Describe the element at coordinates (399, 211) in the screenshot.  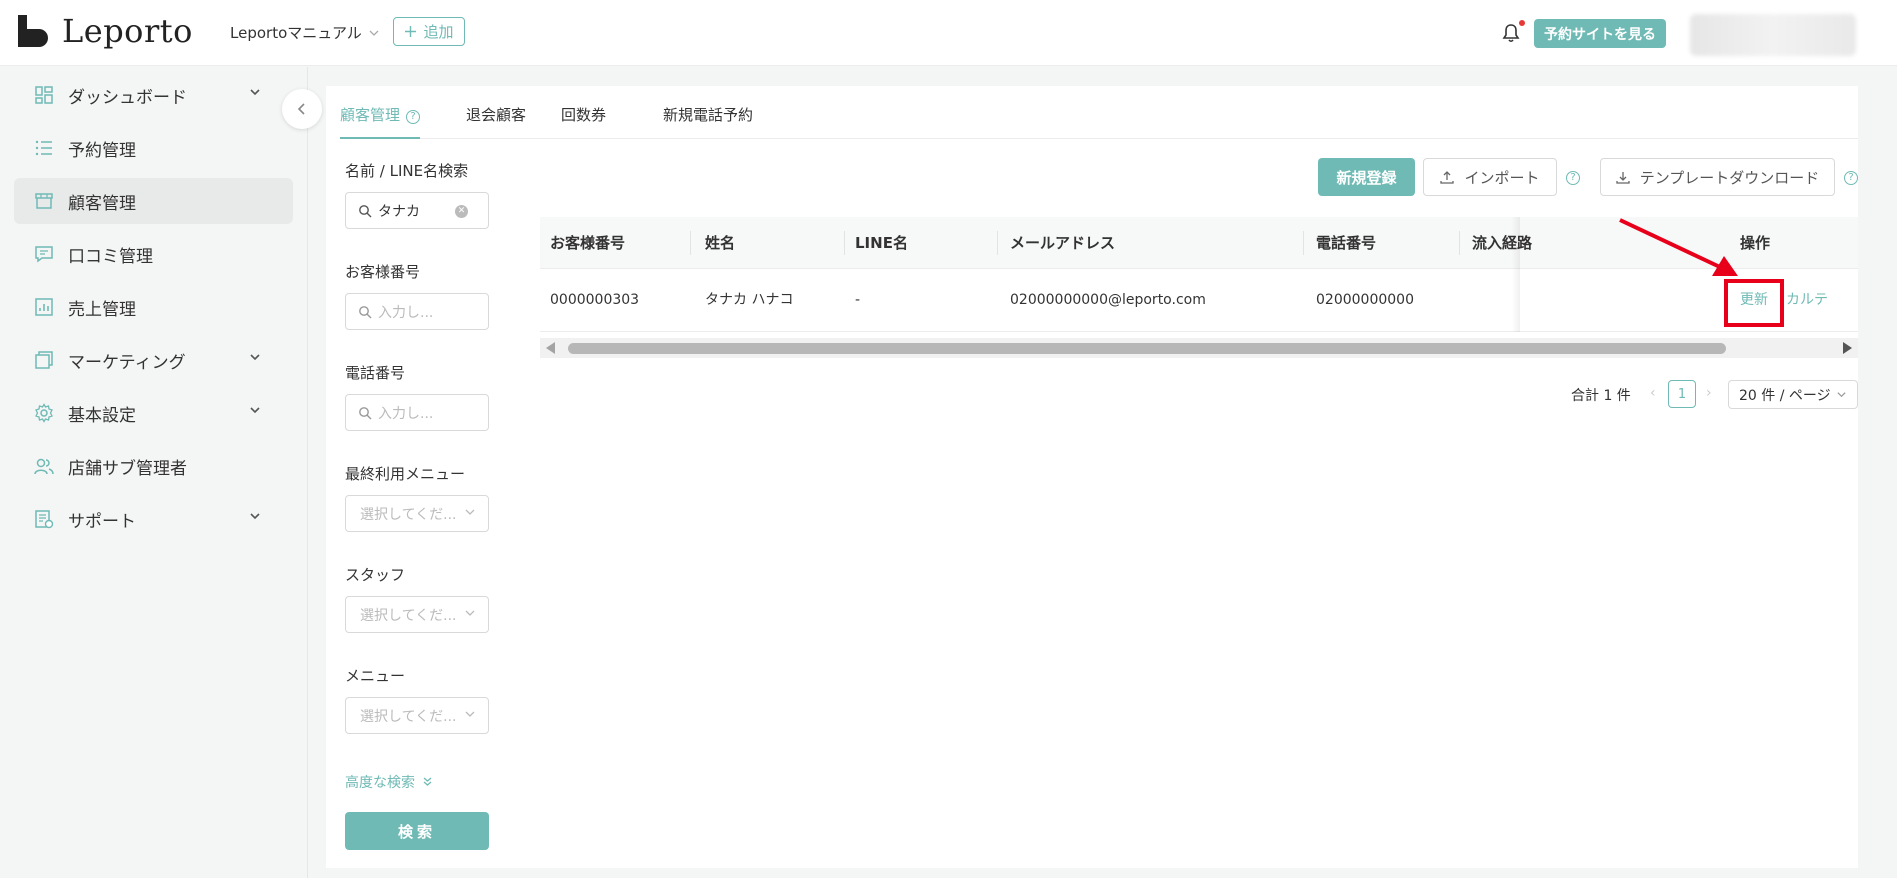
I see `name-search-value: タナカ` at that location.